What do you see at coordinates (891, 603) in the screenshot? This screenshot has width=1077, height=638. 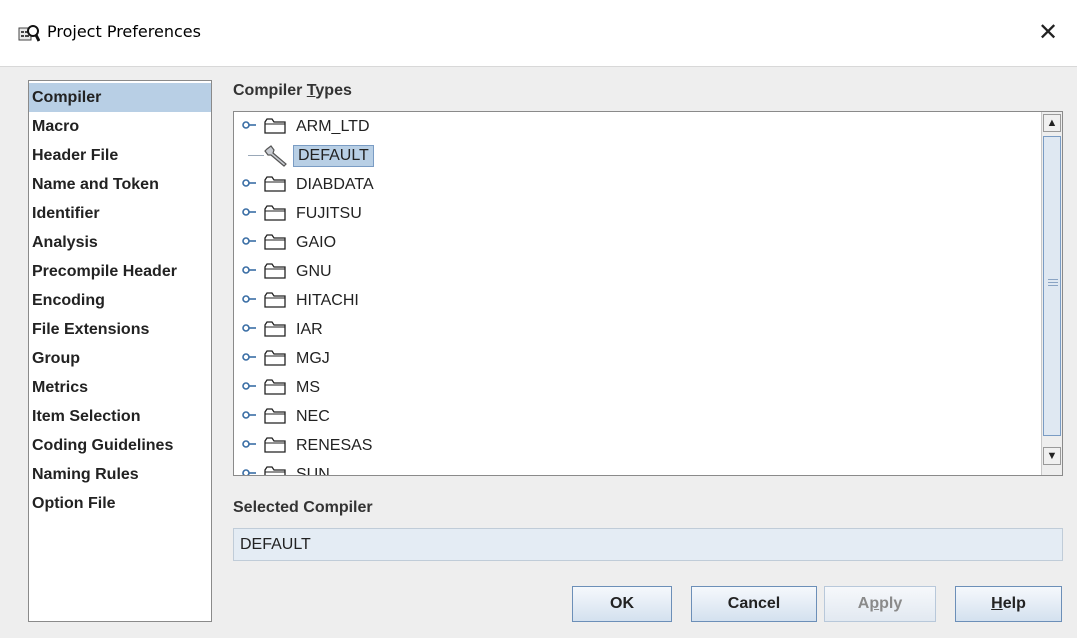 I see `apply-label-post: ply` at bounding box center [891, 603].